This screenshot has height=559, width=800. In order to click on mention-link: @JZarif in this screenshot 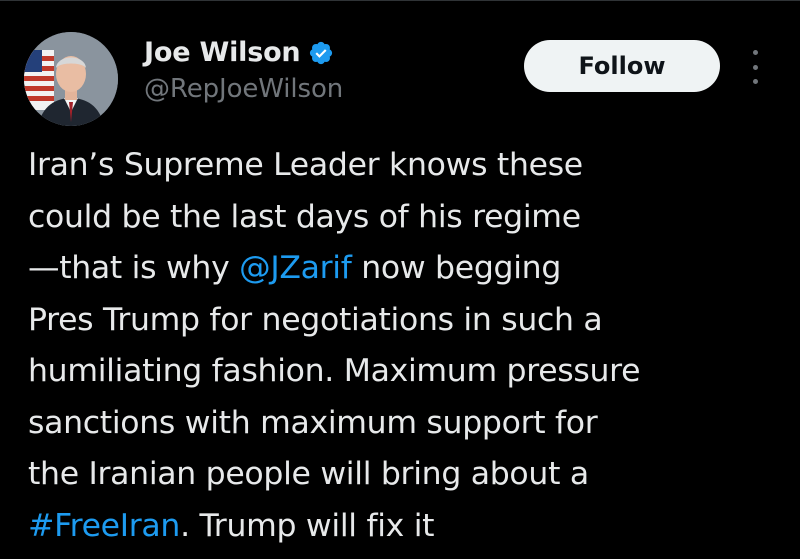, I will do `click(295, 268)`.